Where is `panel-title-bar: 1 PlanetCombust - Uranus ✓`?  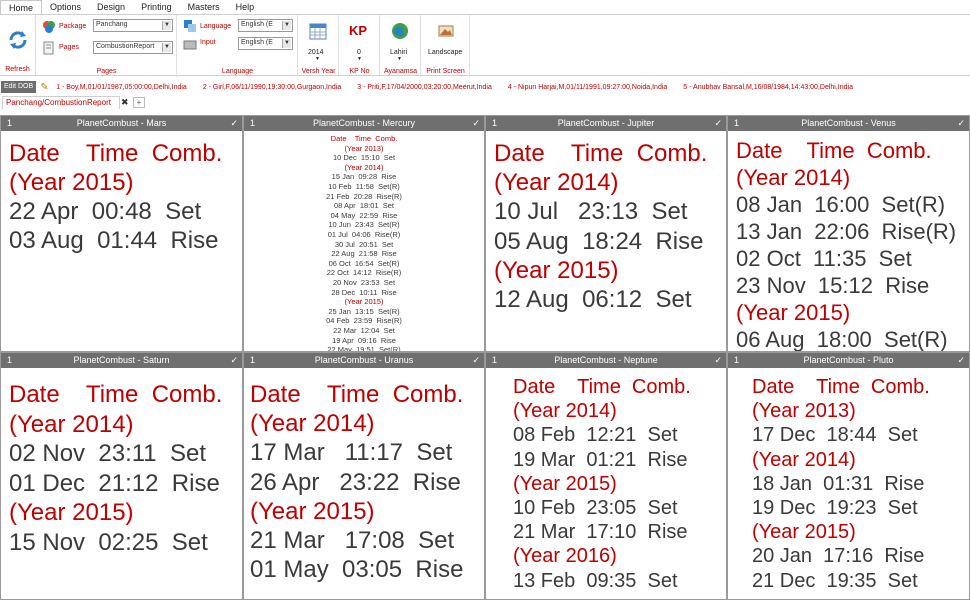 panel-title-bar: 1 PlanetCombust - Uranus ✓ is located at coordinates (364, 360).